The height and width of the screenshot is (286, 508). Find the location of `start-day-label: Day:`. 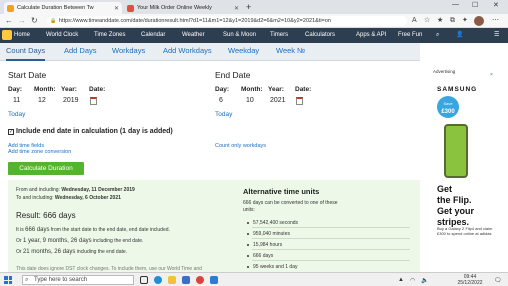

start-day-label: Day: is located at coordinates (15, 89).